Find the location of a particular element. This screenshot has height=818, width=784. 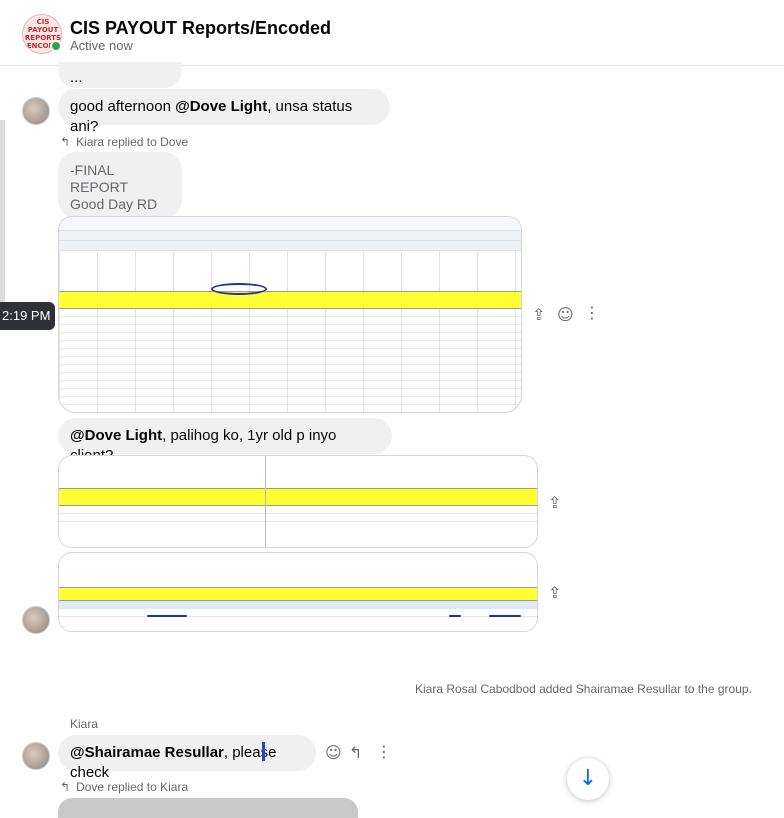

sheet-menu is located at coordinates (290, 236).